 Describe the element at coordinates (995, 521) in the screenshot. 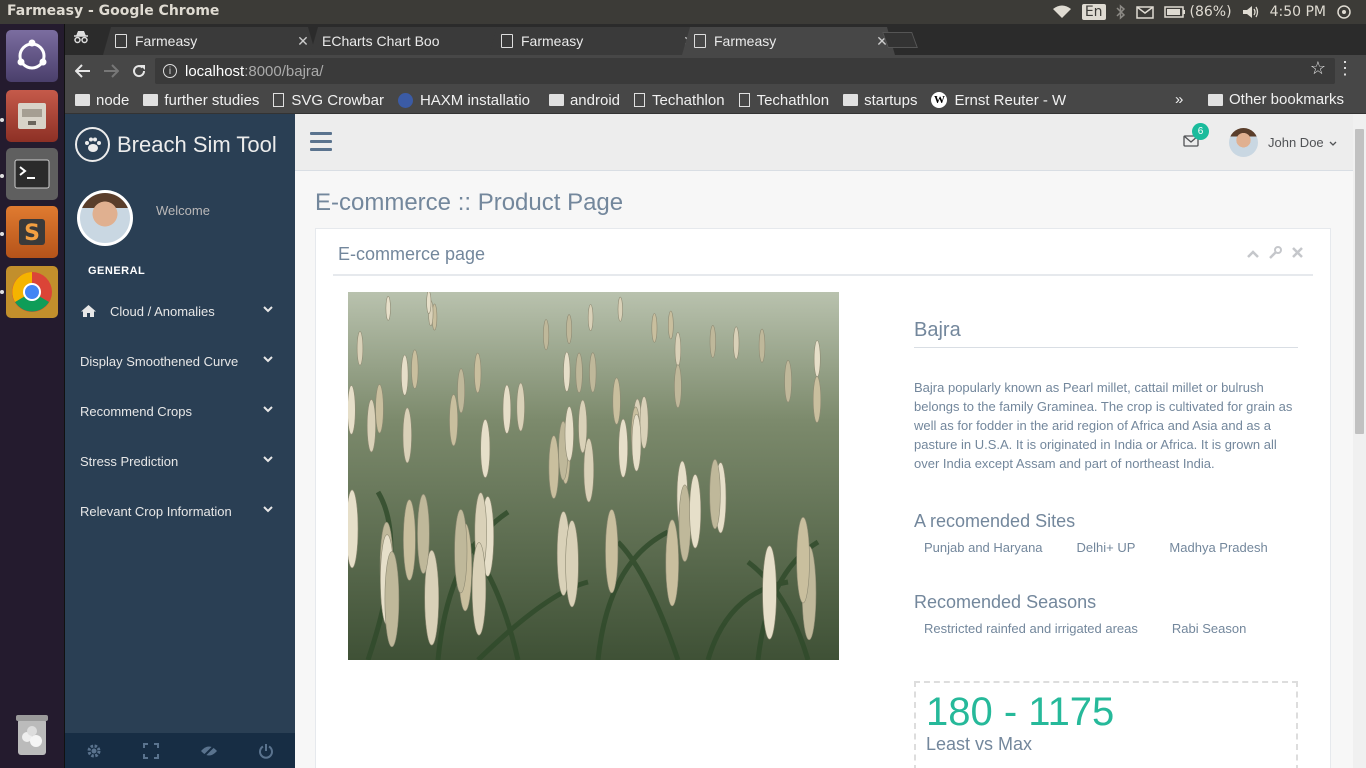

I see `sites-heading: A recomended Sites` at that location.